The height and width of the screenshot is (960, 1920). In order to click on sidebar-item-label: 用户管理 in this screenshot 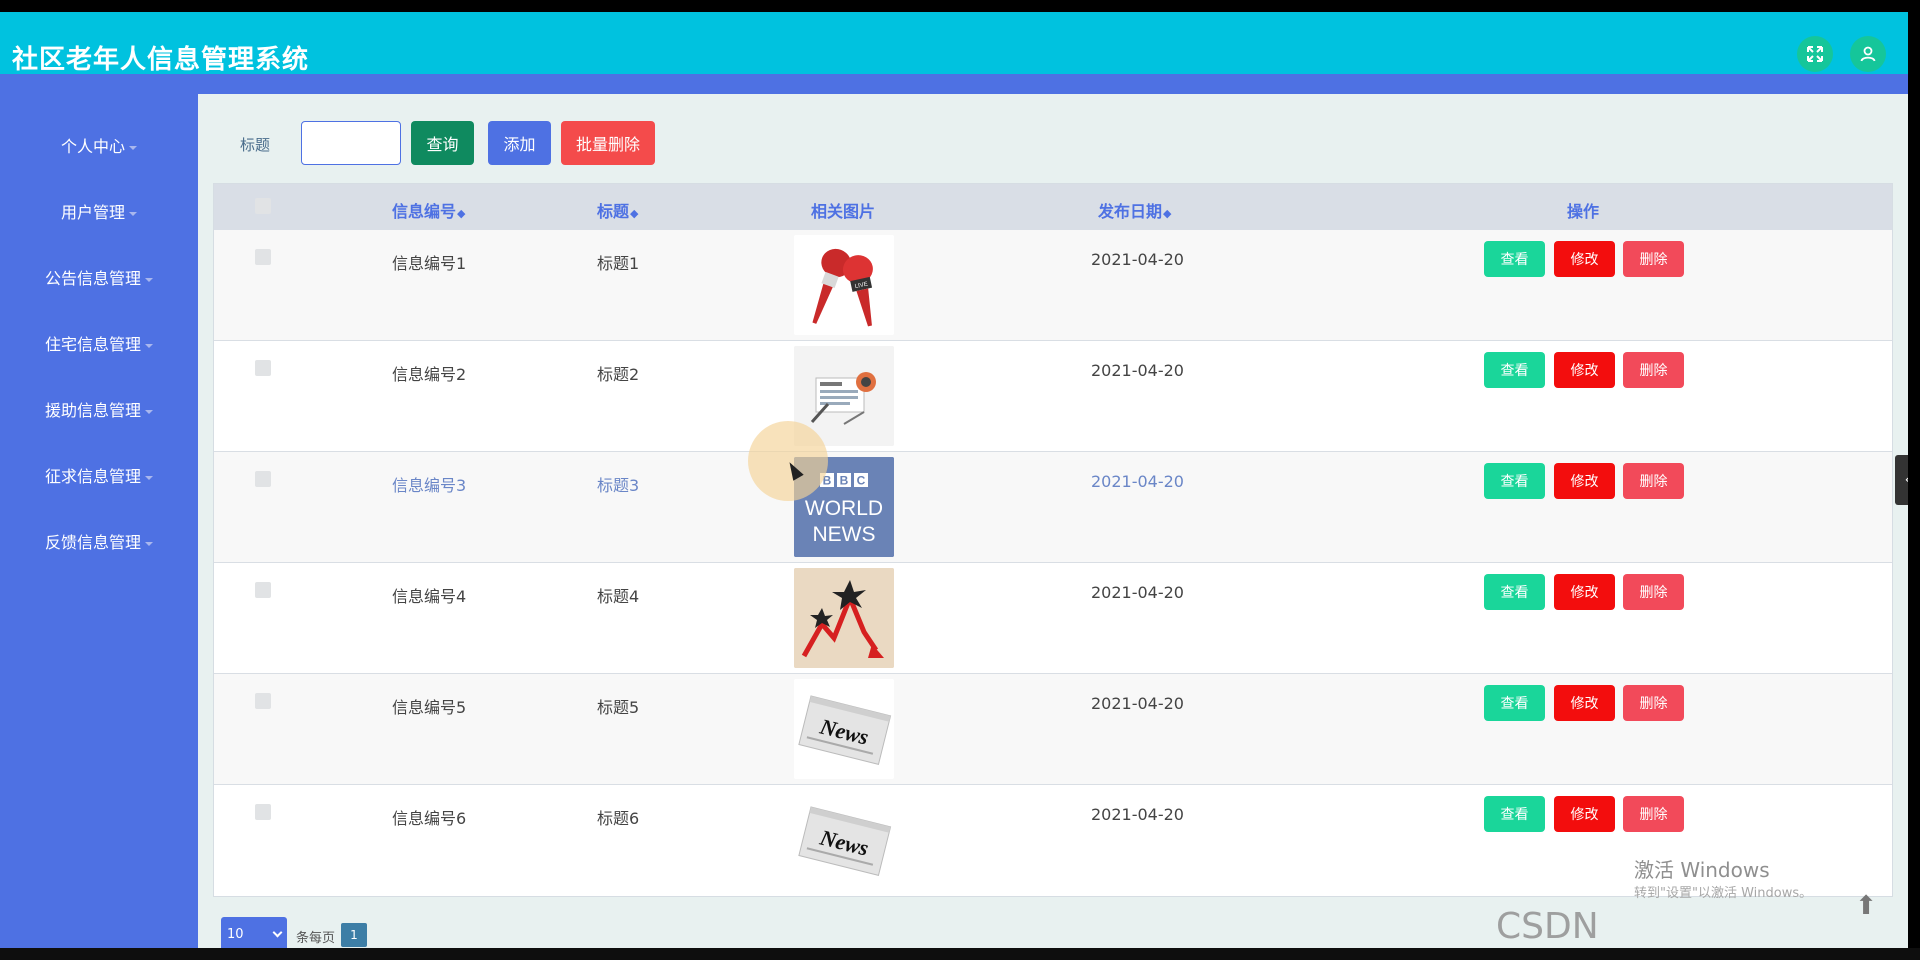, I will do `click(92, 212)`.